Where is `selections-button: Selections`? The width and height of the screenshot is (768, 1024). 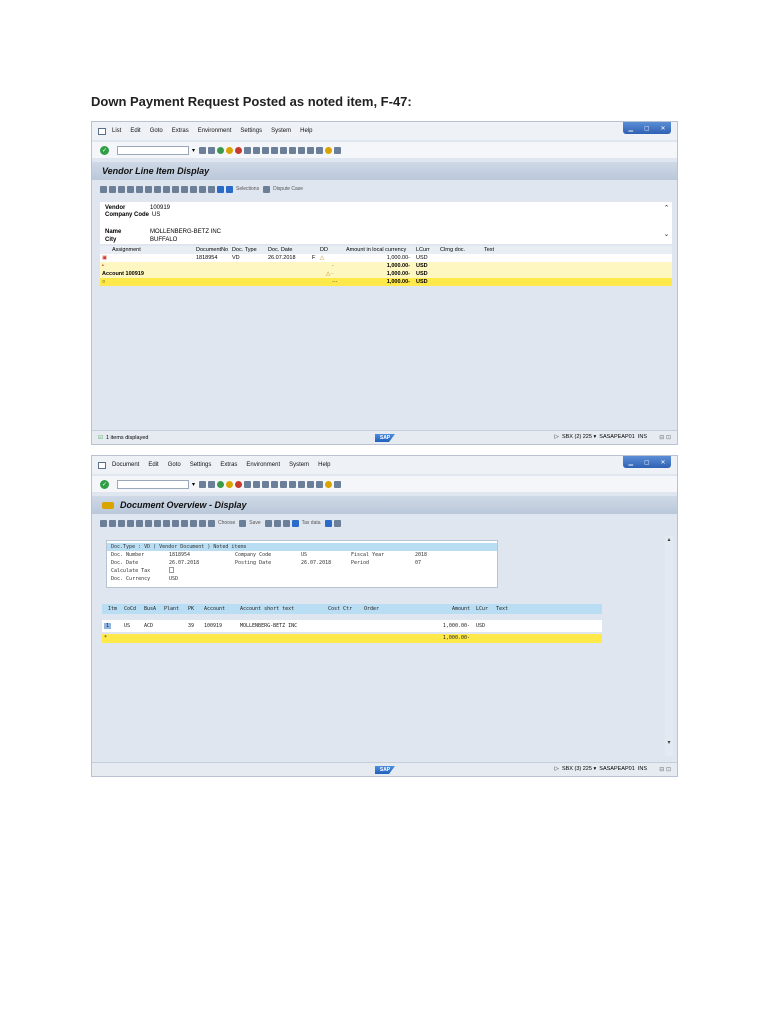 selections-button: Selections is located at coordinates (247, 189).